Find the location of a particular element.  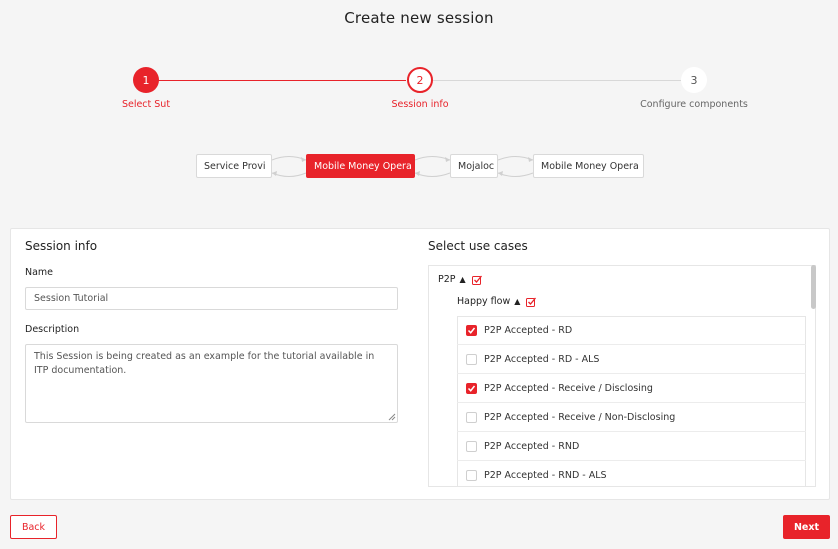

component-service-provider: Service Provi is located at coordinates (234, 166).